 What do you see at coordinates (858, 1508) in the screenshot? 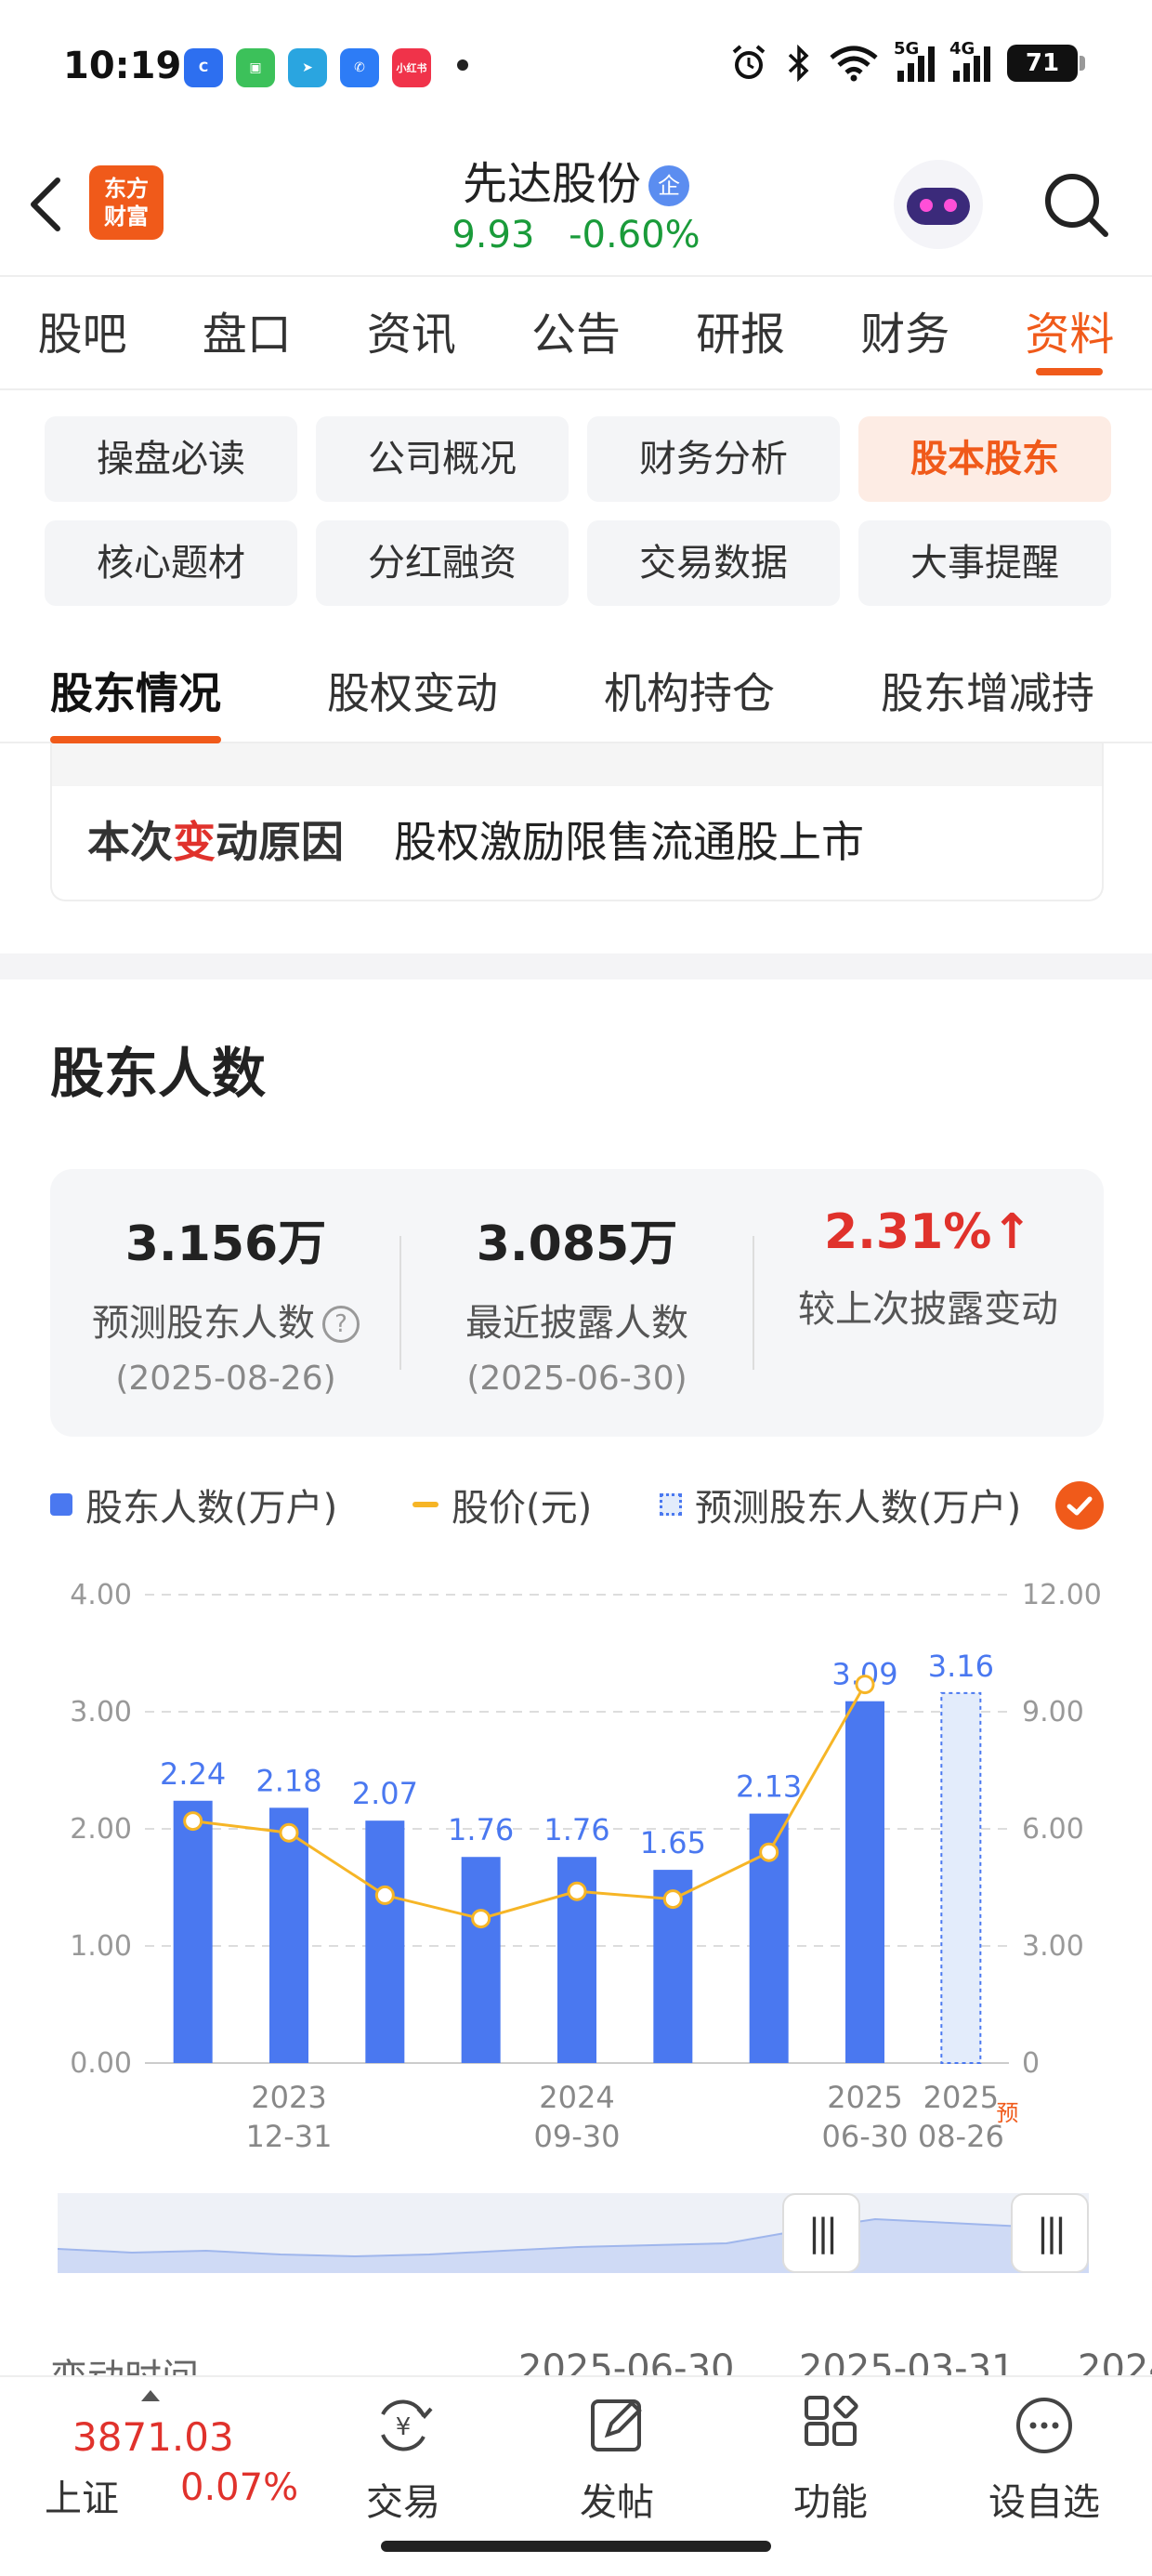
I see `legend-forecast-label: 预测股东人数(万户)` at bounding box center [858, 1508].